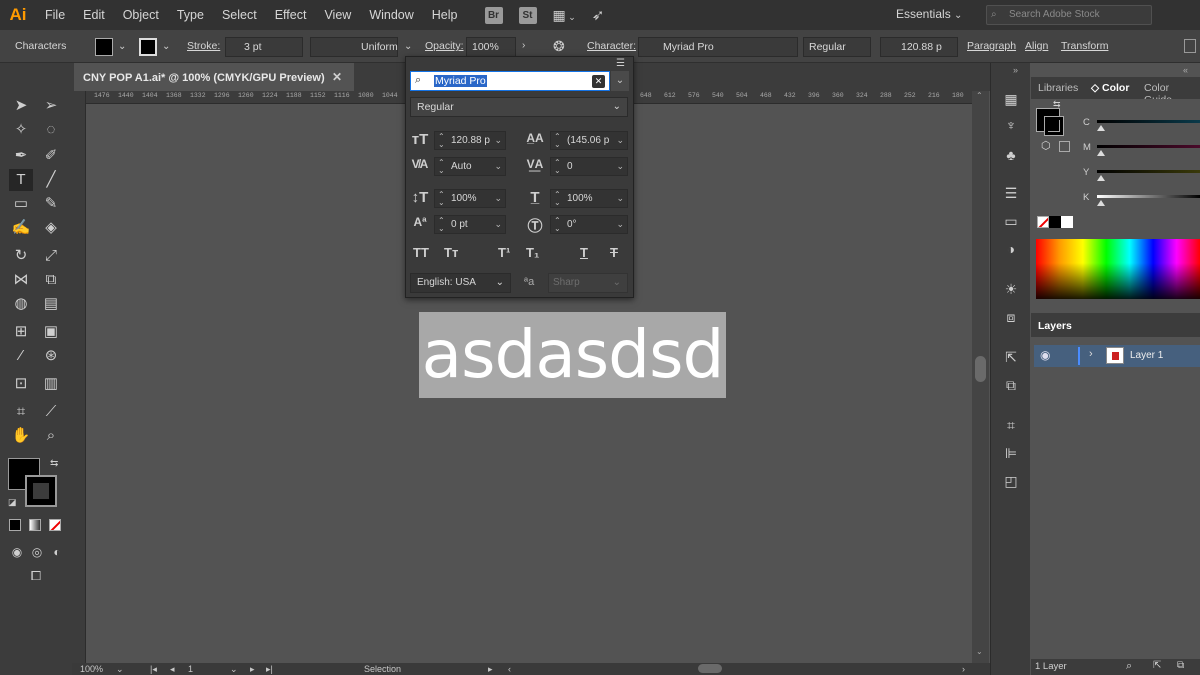 This screenshot has height=675, width=1200. Describe the element at coordinates (1011, 358) in the screenshot. I see `export-panel-icon: ⇱` at that location.